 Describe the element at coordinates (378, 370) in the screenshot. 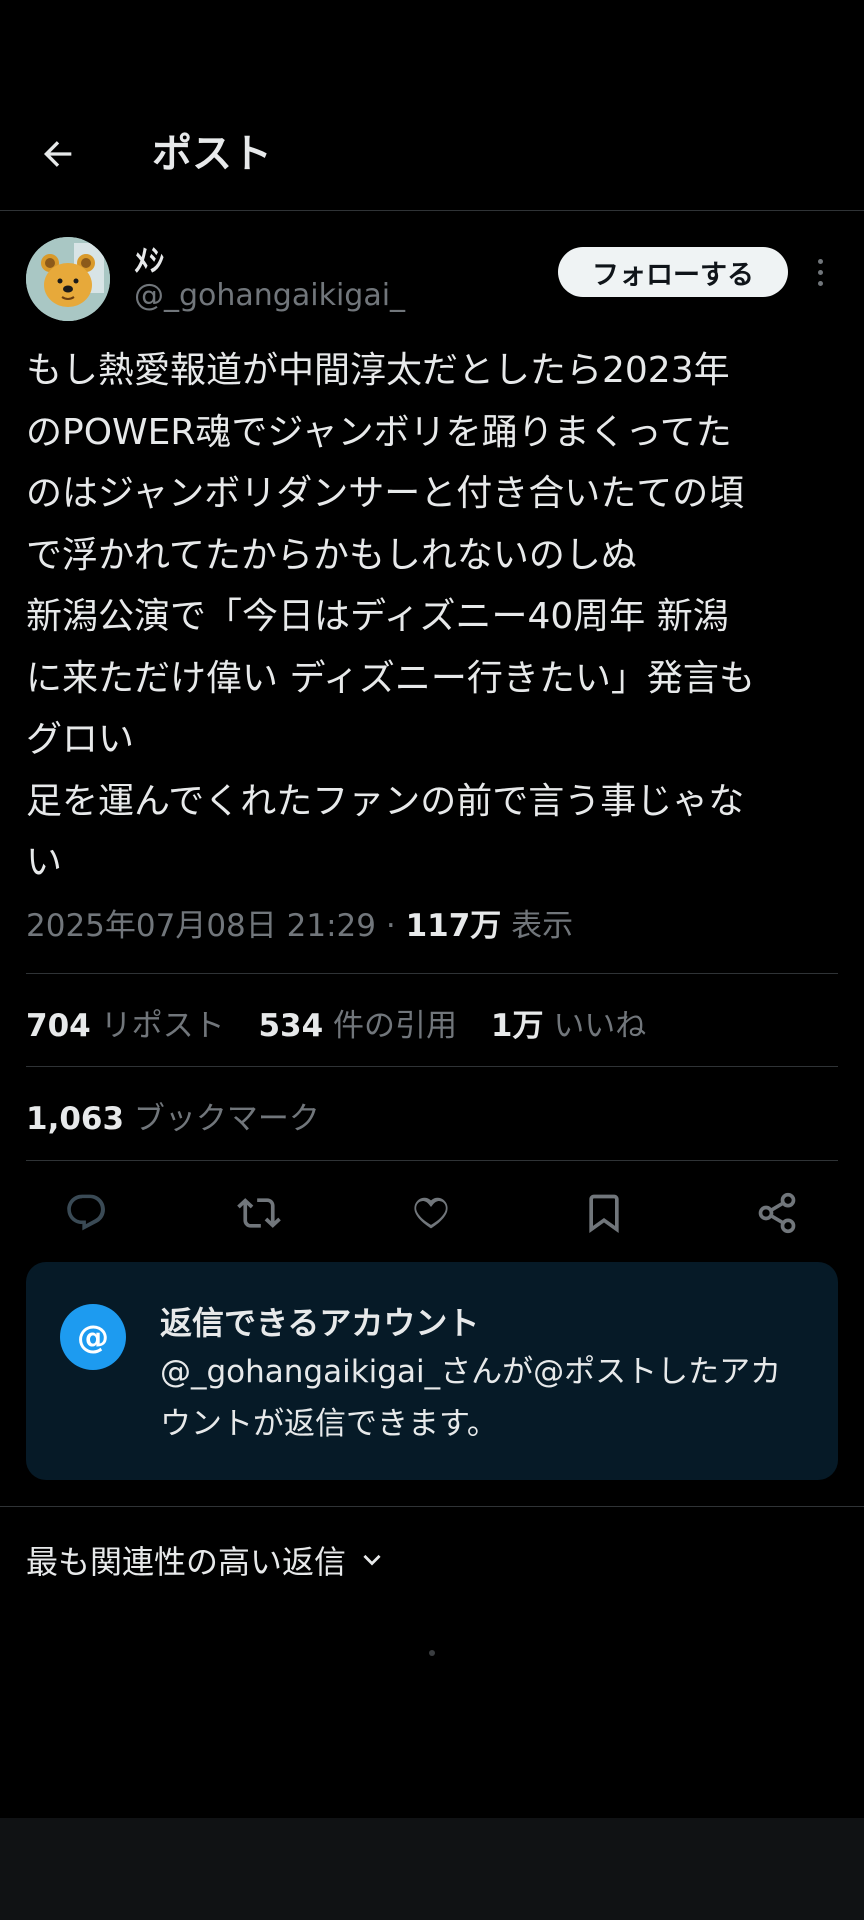

I see `post-text-line: もし熱愛報道が中間淳太だとしたら2023年` at that location.